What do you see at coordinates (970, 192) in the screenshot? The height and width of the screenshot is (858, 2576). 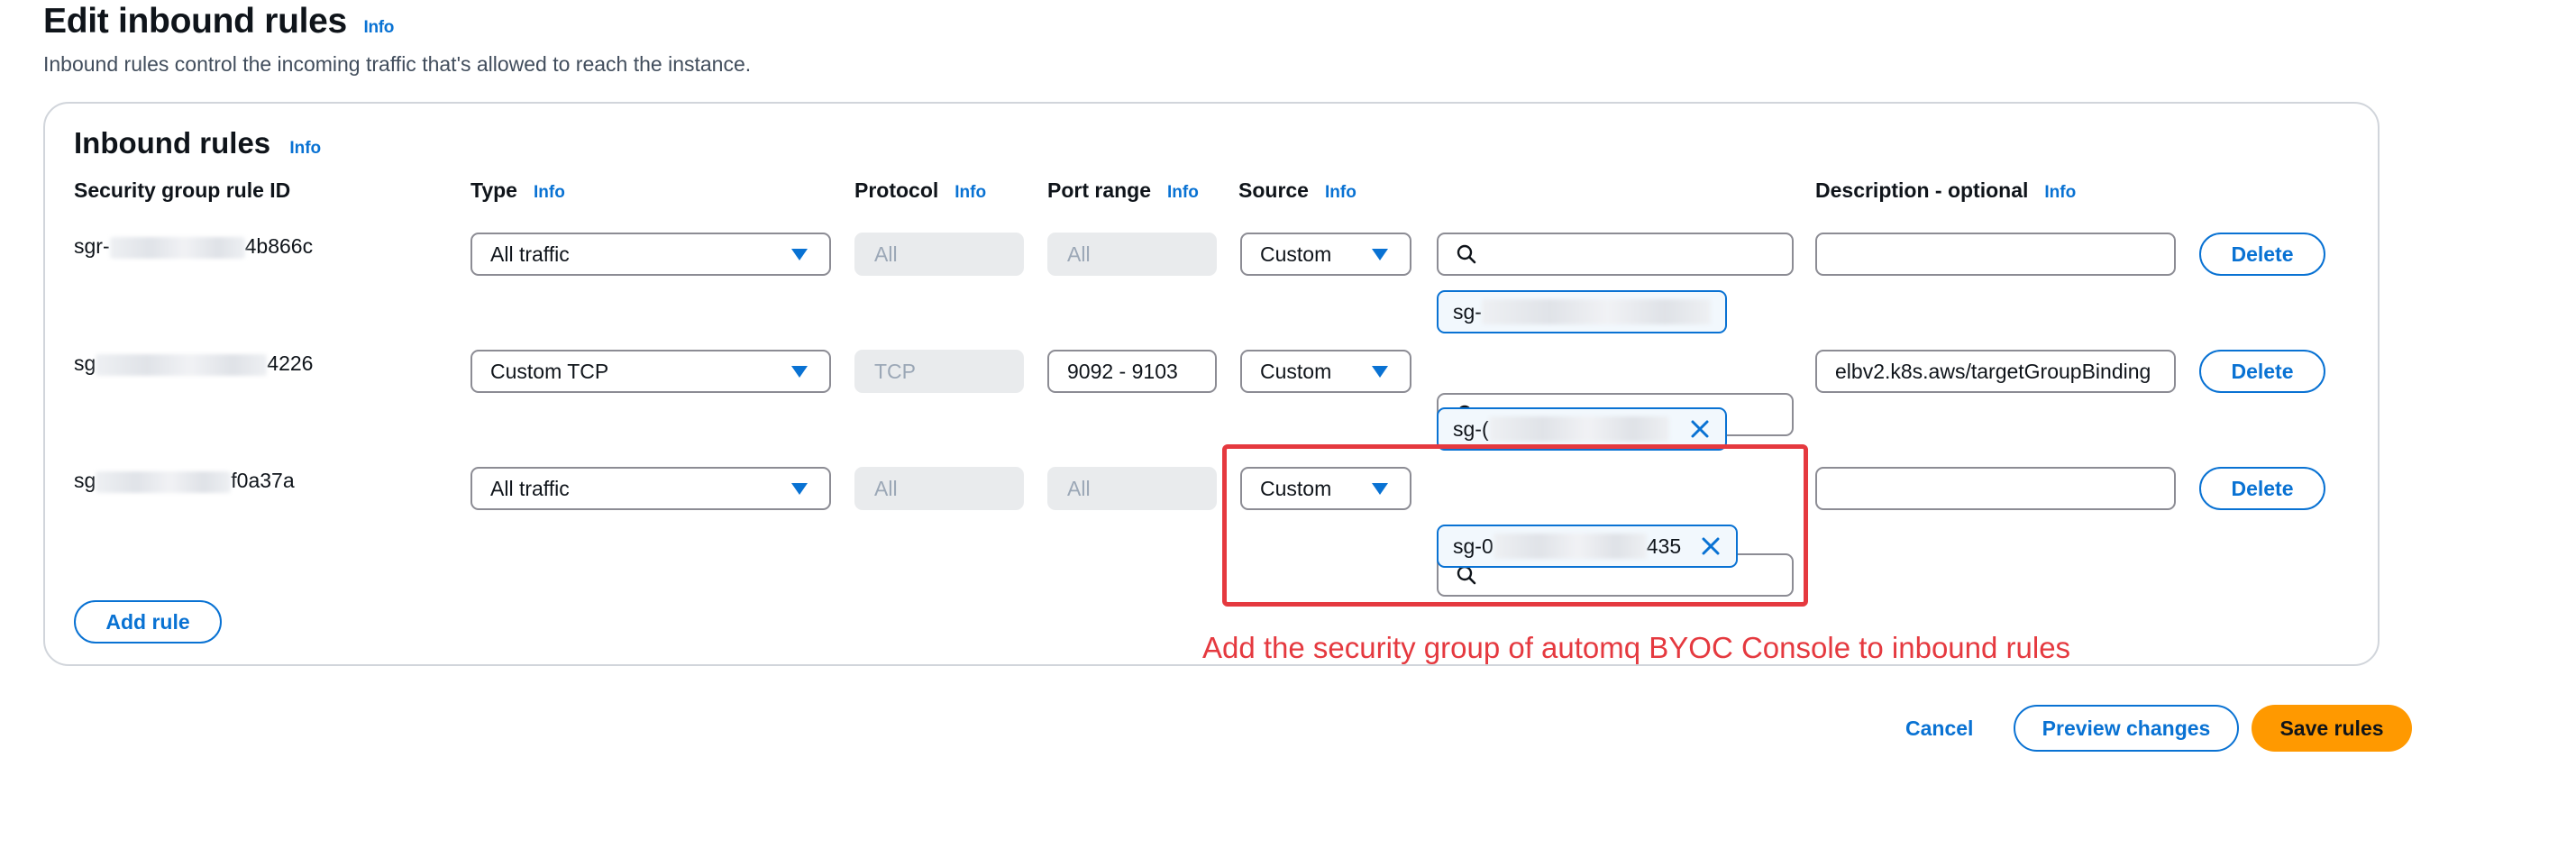 I see `header-protocol-info: Info` at bounding box center [970, 192].